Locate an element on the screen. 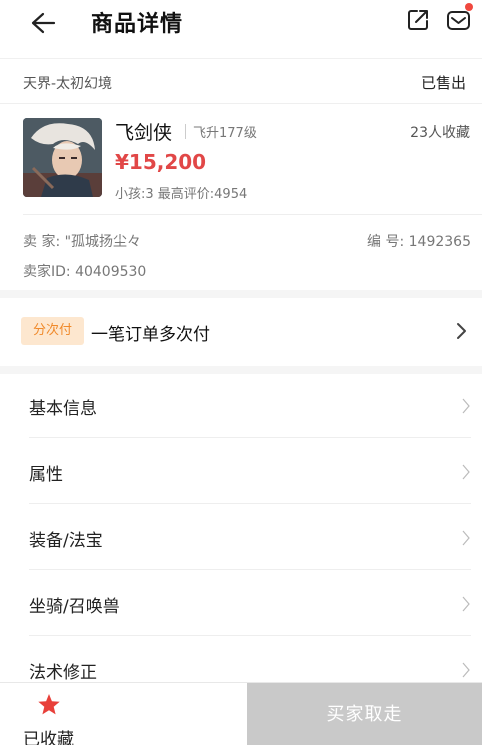 The height and width of the screenshot is (745, 482). arrow-left-icon is located at coordinates (43, 23).